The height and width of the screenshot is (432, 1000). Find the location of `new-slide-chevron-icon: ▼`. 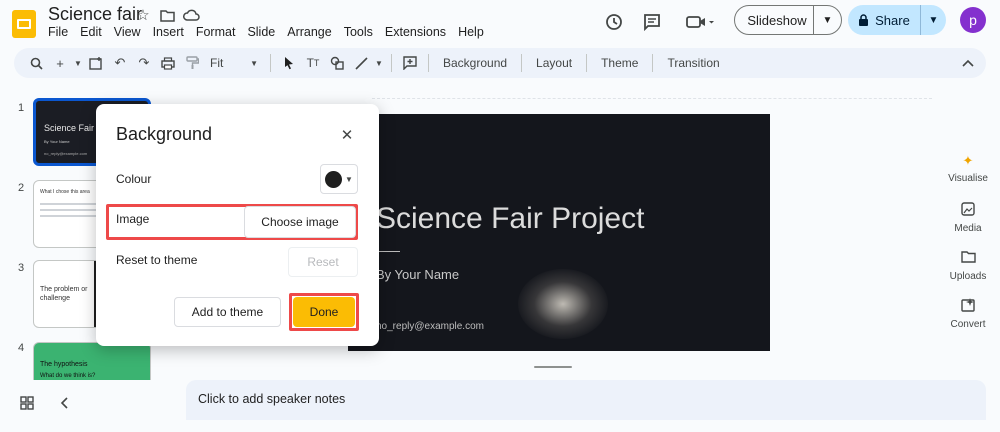

new-slide-chevron-icon: ▼ is located at coordinates (78, 63).